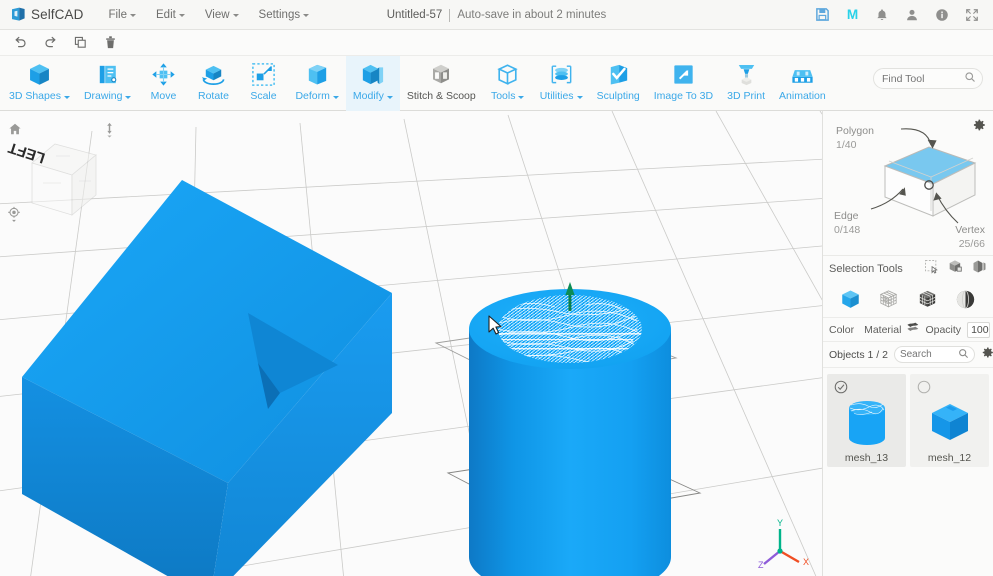 The height and width of the screenshot is (576, 993). Describe the element at coordinates (846, 145) in the screenshot. I see `polygon-value: 1/40` at that location.